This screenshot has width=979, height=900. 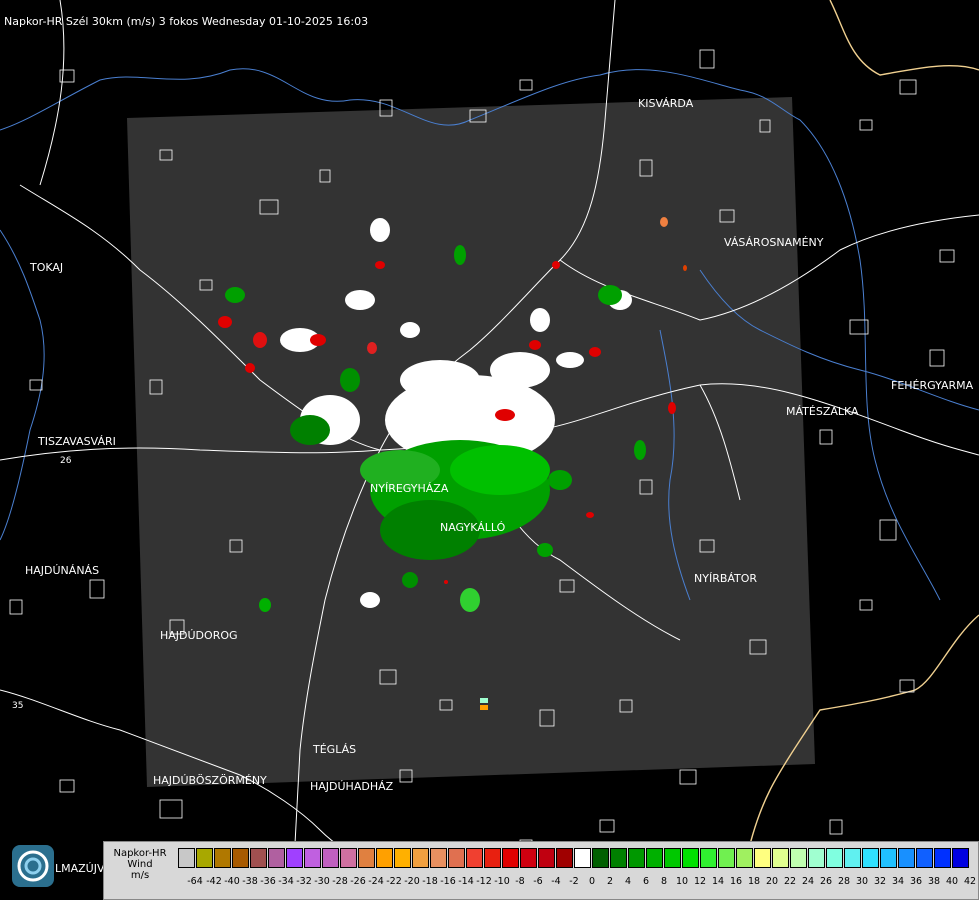 What do you see at coordinates (66, 461) in the screenshot?
I see `road-number-26: 26` at bounding box center [66, 461].